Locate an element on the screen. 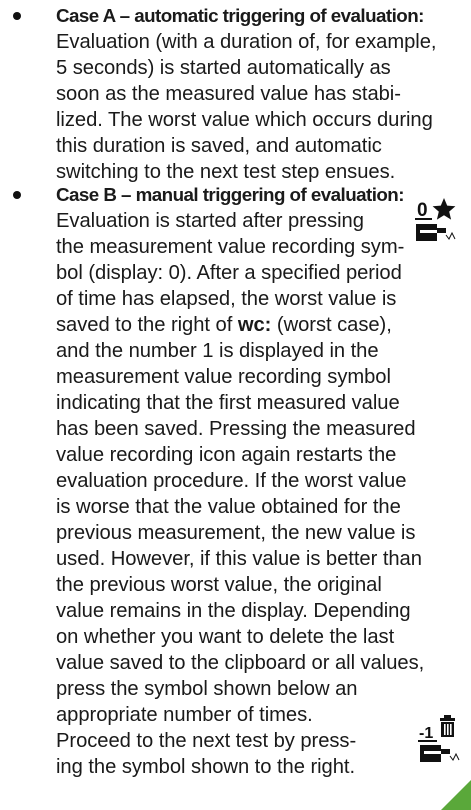 This screenshot has height=810, width=471. worst-case-label: wc: is located at coordinates (254, 325).